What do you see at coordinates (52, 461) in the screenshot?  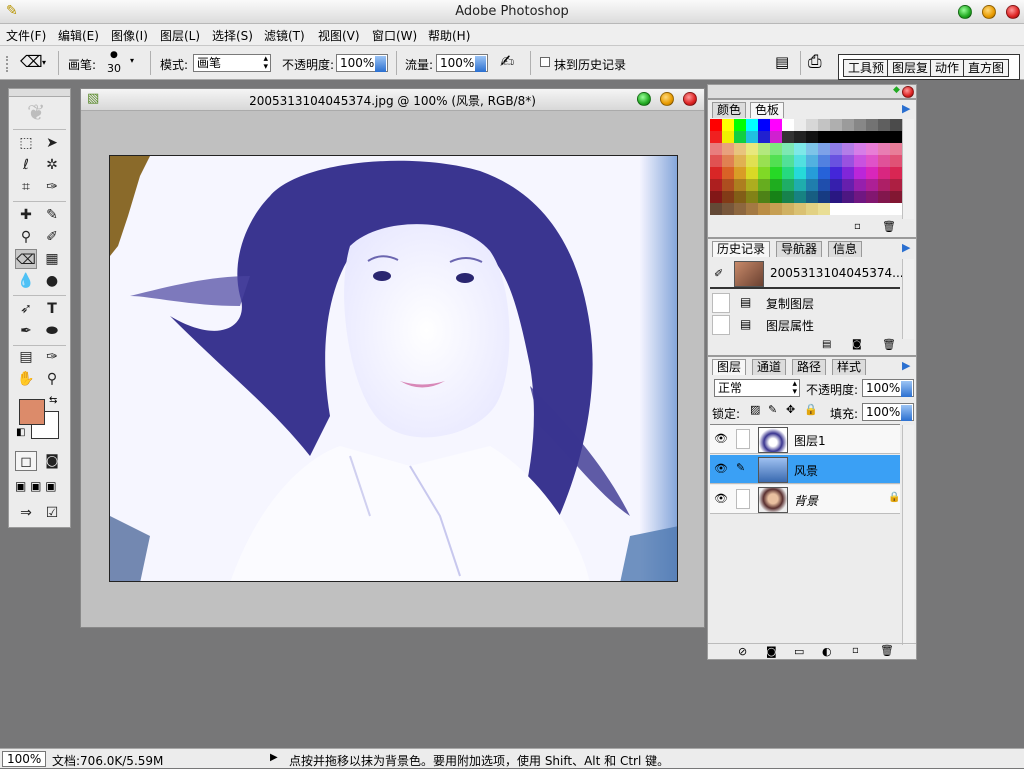 I see `quick-mask-mode-icon: ◙` at bounding box center [52, 461].